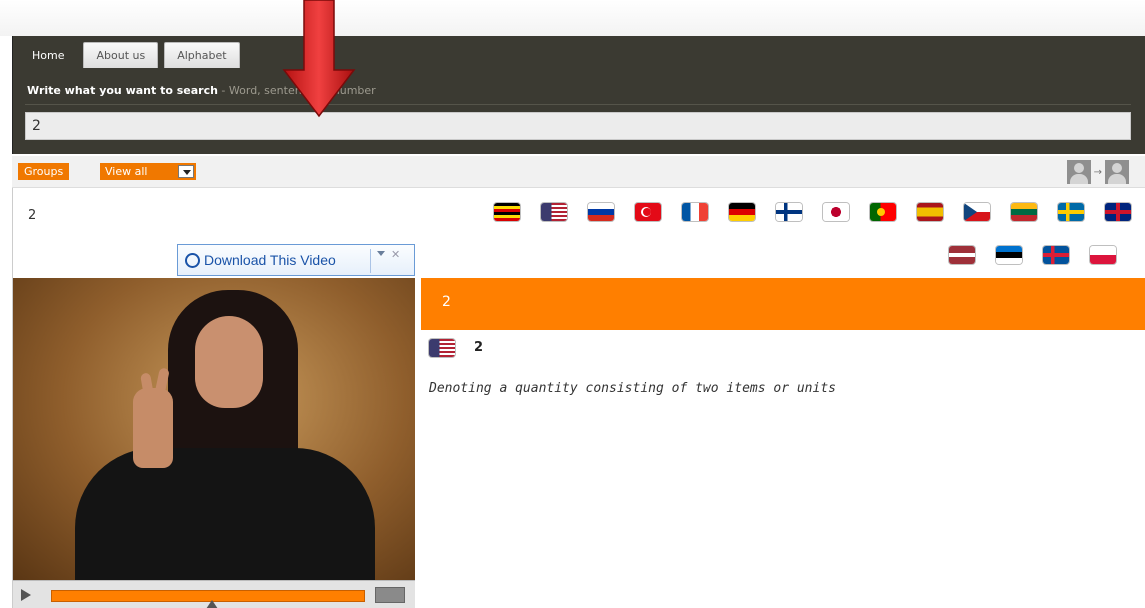 This screenshot has height=608, width=1145. Describe the element at coordinates (836, 212) in the screenshot. I see `flag-japan-icon` at that location.